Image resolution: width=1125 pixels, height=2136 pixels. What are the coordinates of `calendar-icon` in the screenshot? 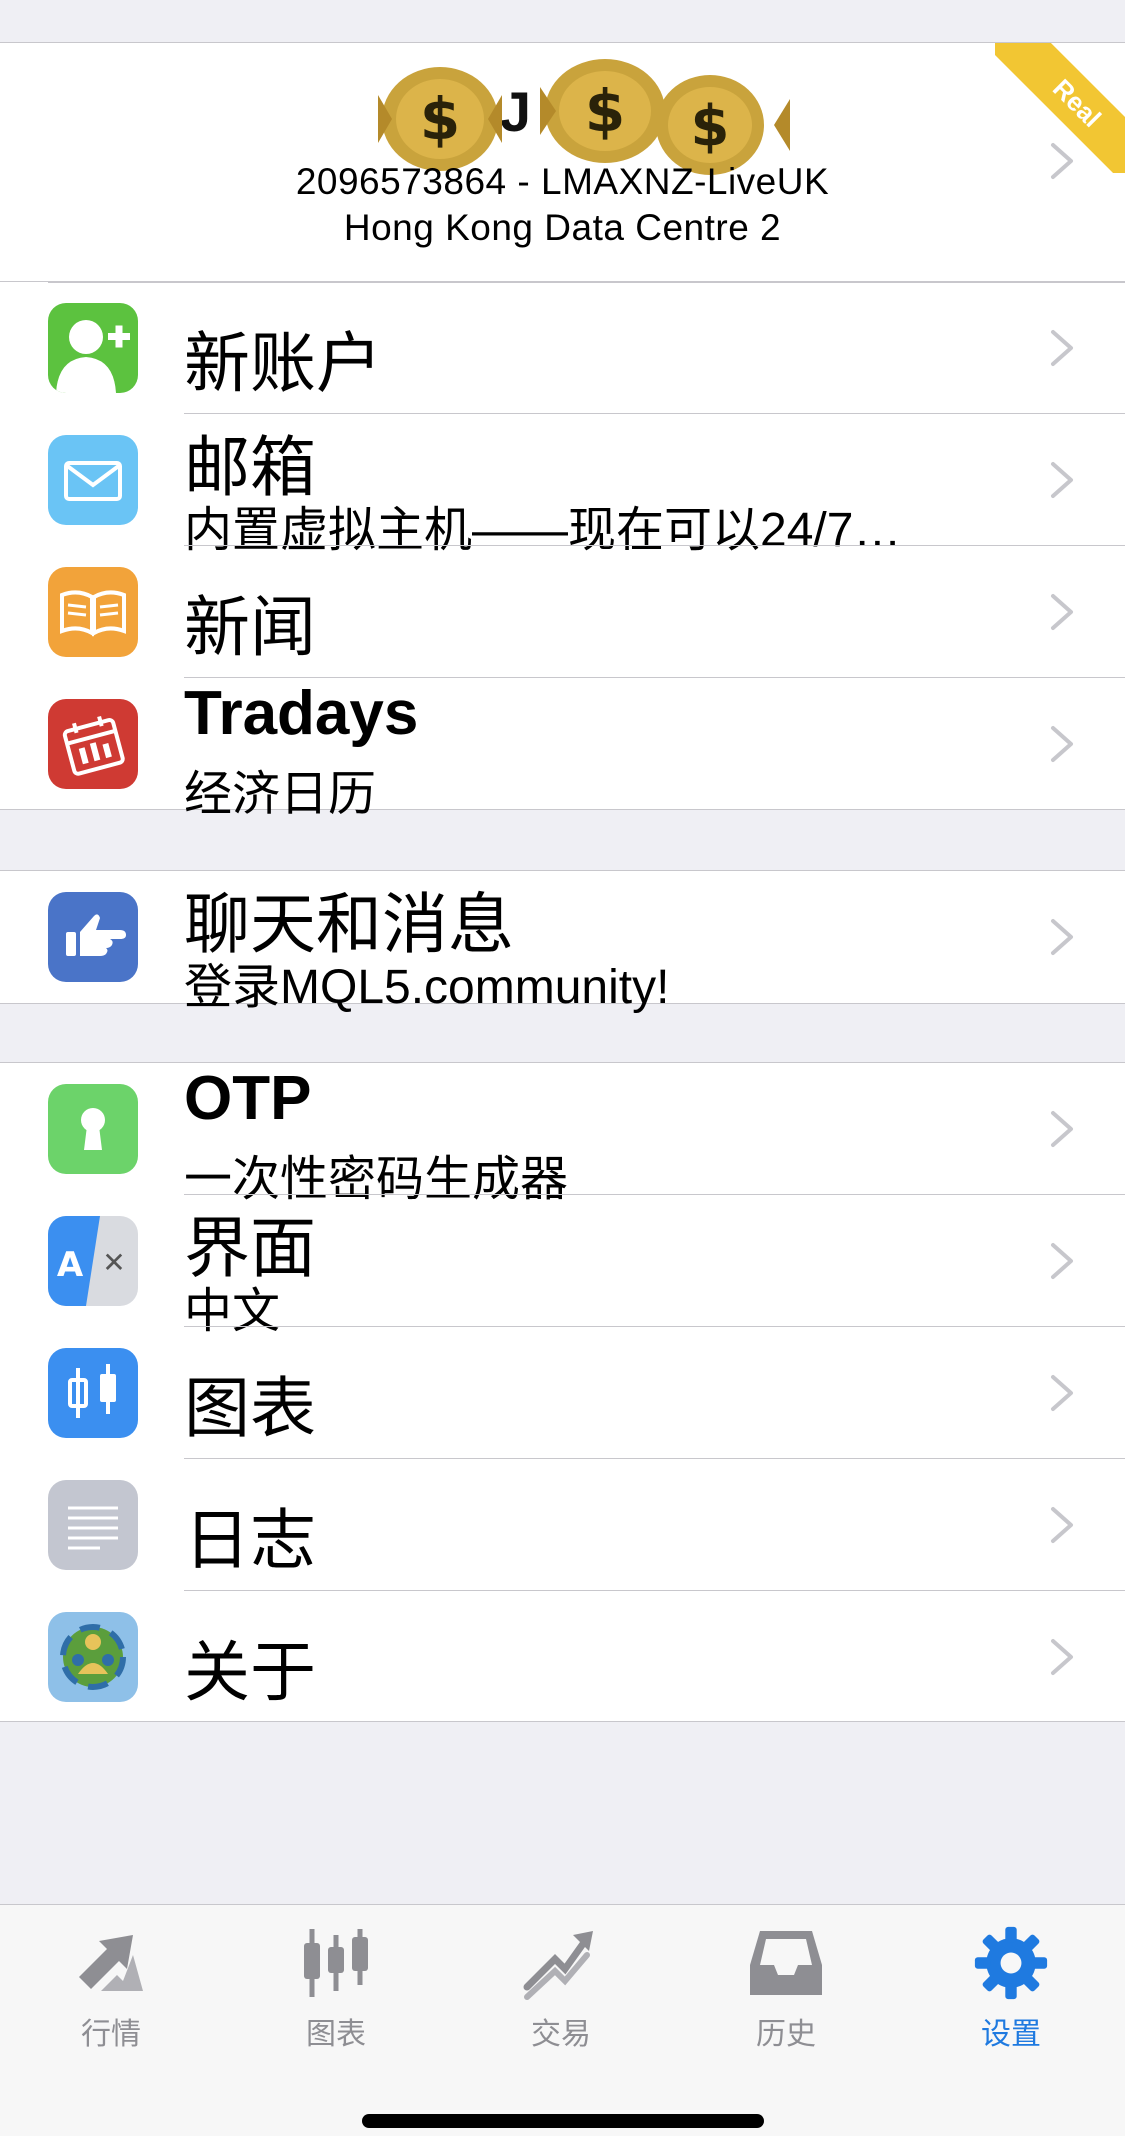 It's located at (93, 744).